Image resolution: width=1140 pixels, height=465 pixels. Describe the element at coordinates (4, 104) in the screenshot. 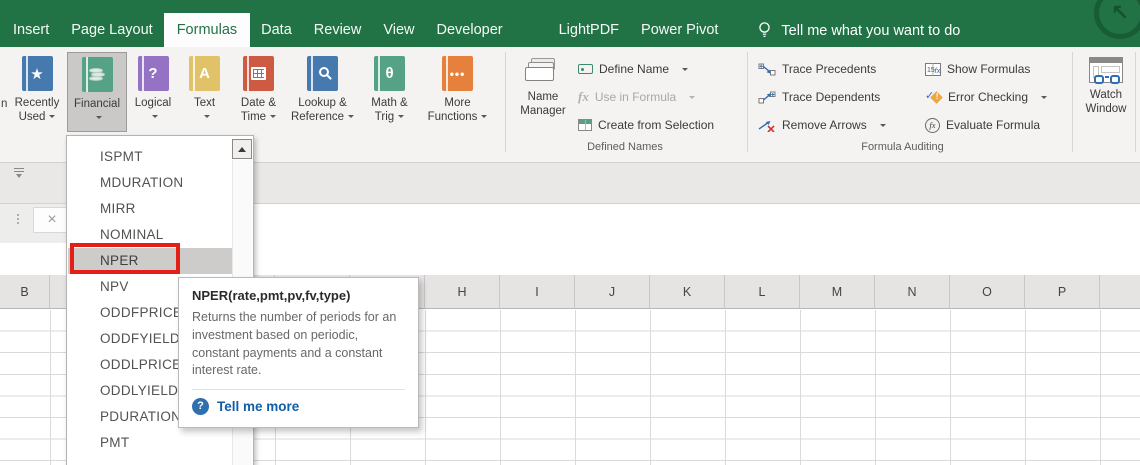

I see `cutoff-button-label: n` at that location.